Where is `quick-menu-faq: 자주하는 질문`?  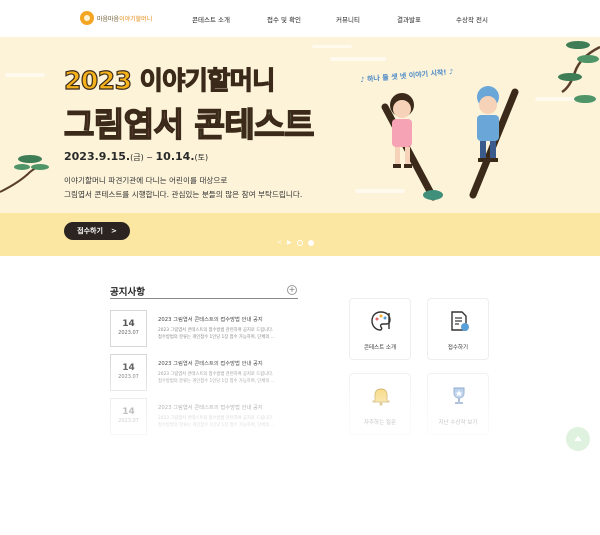 quick-menu-faq: 자주하는 질문 is located at coordinates (380, 404).